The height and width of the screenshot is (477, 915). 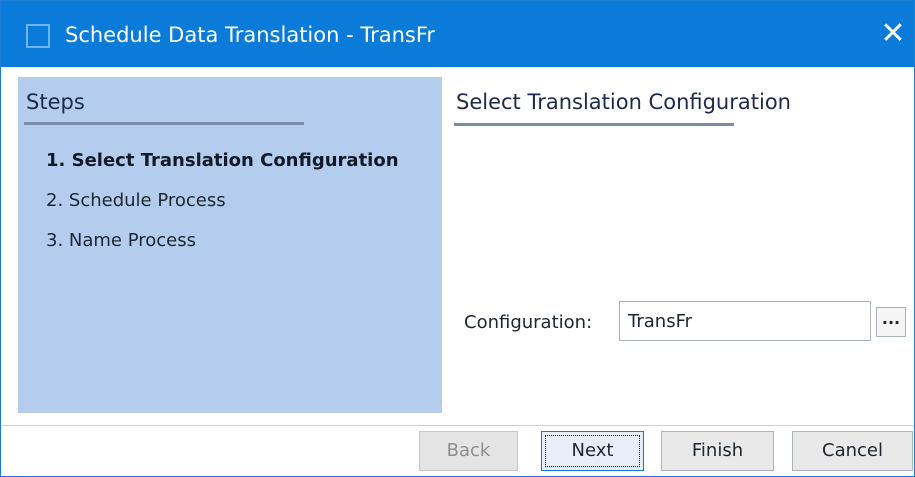 I want to click on footer-divider, so click(x=457, y=425).